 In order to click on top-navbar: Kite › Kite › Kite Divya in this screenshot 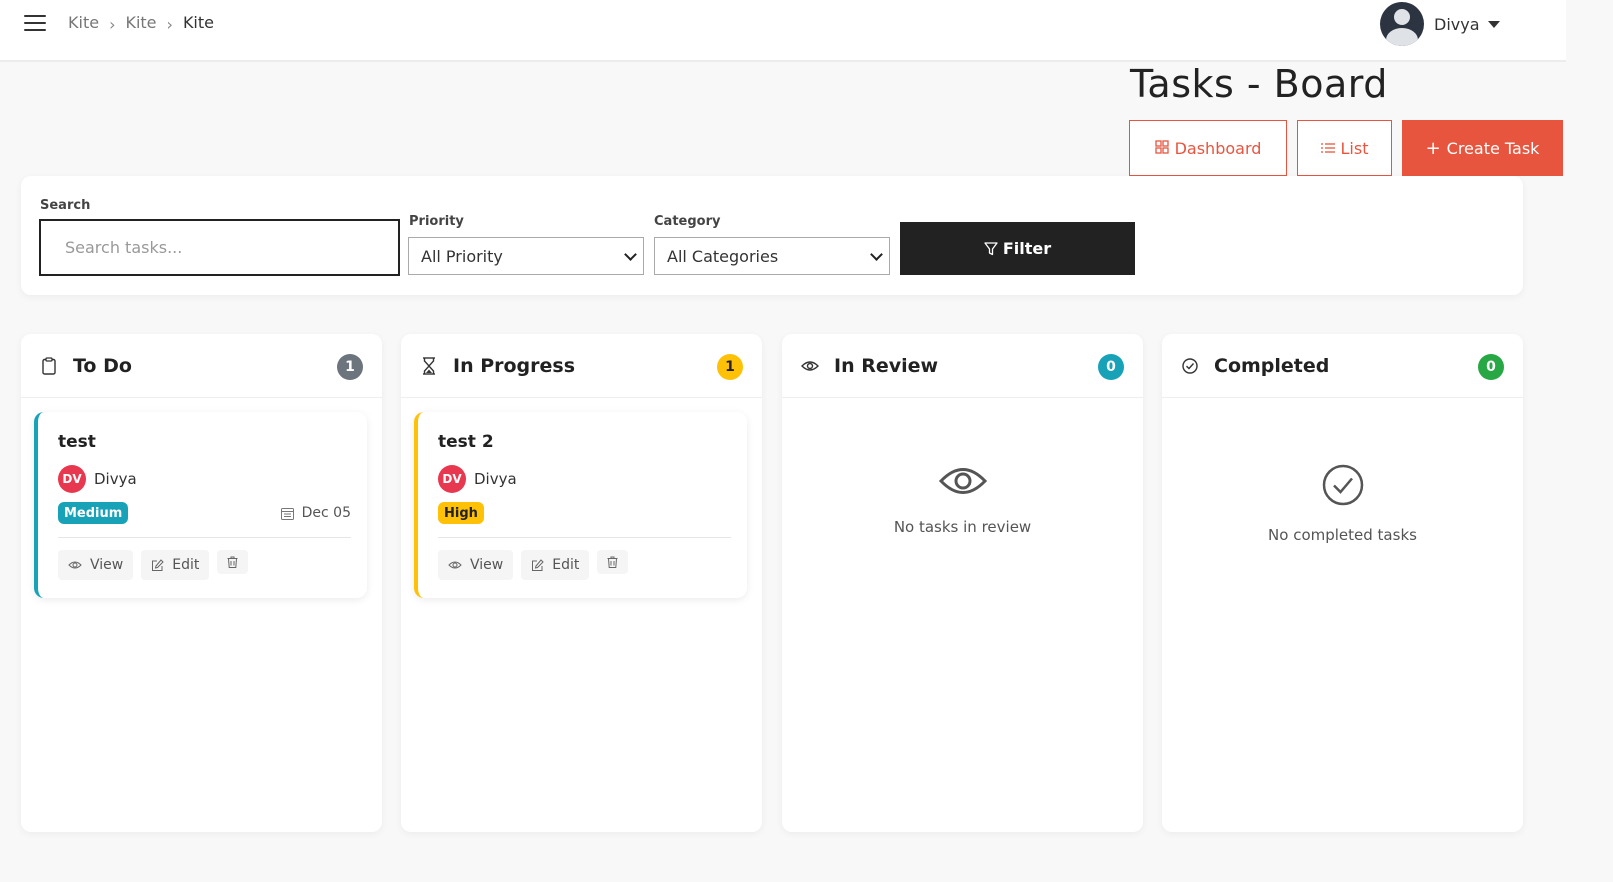, I will do `click(783, 31)`.